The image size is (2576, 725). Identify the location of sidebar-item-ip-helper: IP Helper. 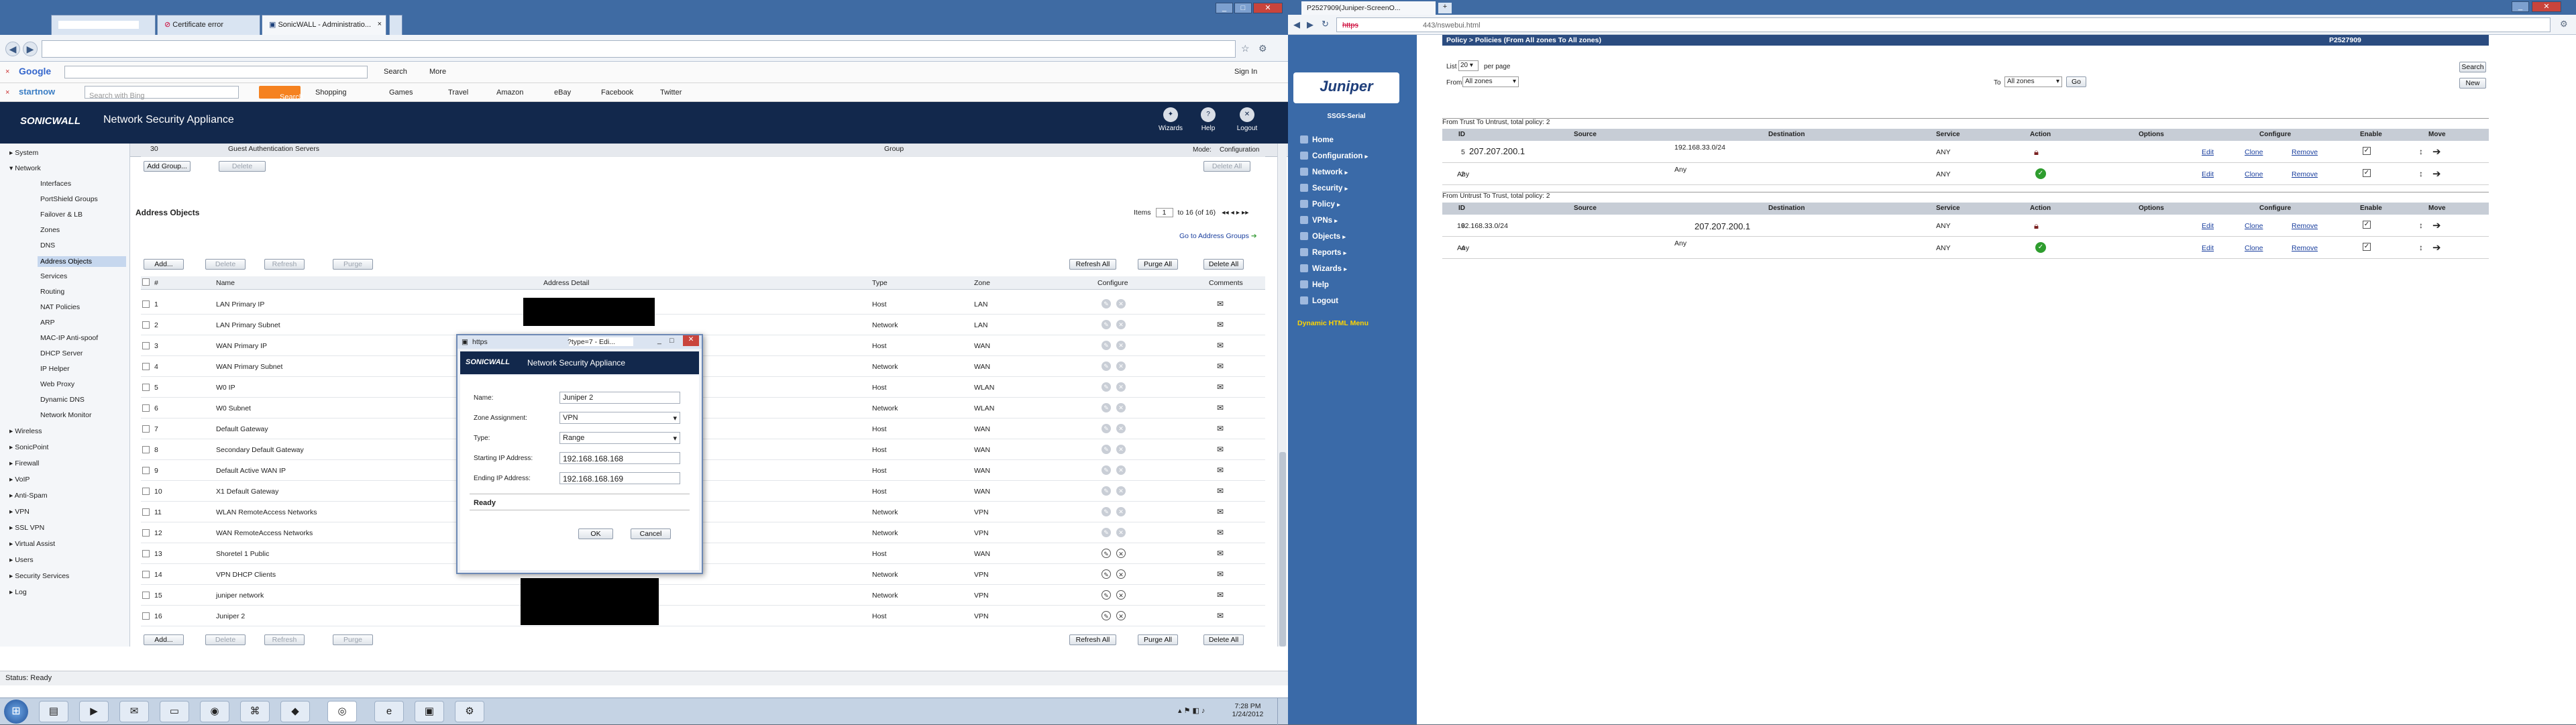
(55, 369).